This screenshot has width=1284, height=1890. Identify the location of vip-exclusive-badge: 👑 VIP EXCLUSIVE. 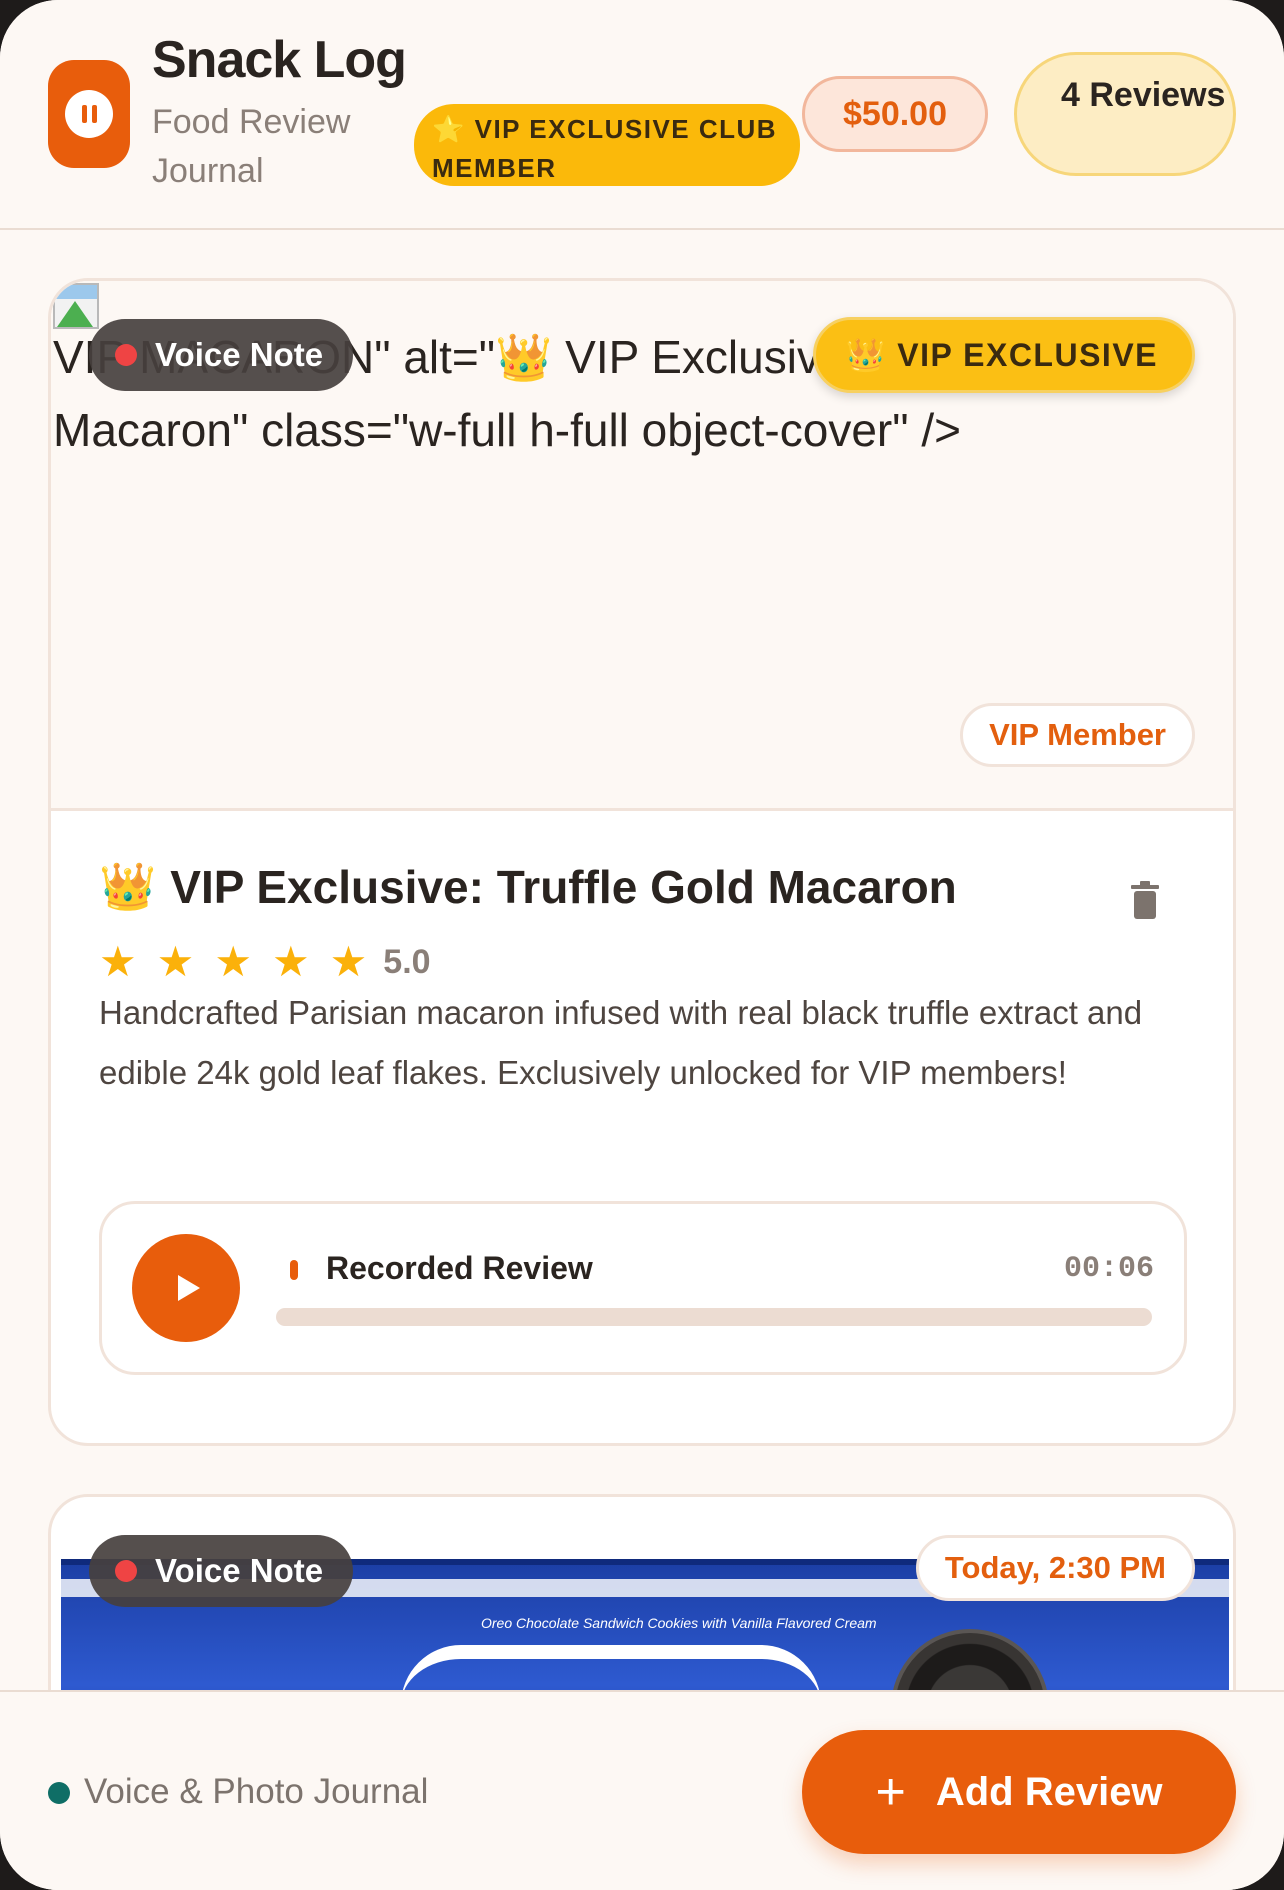
(1003, 355).